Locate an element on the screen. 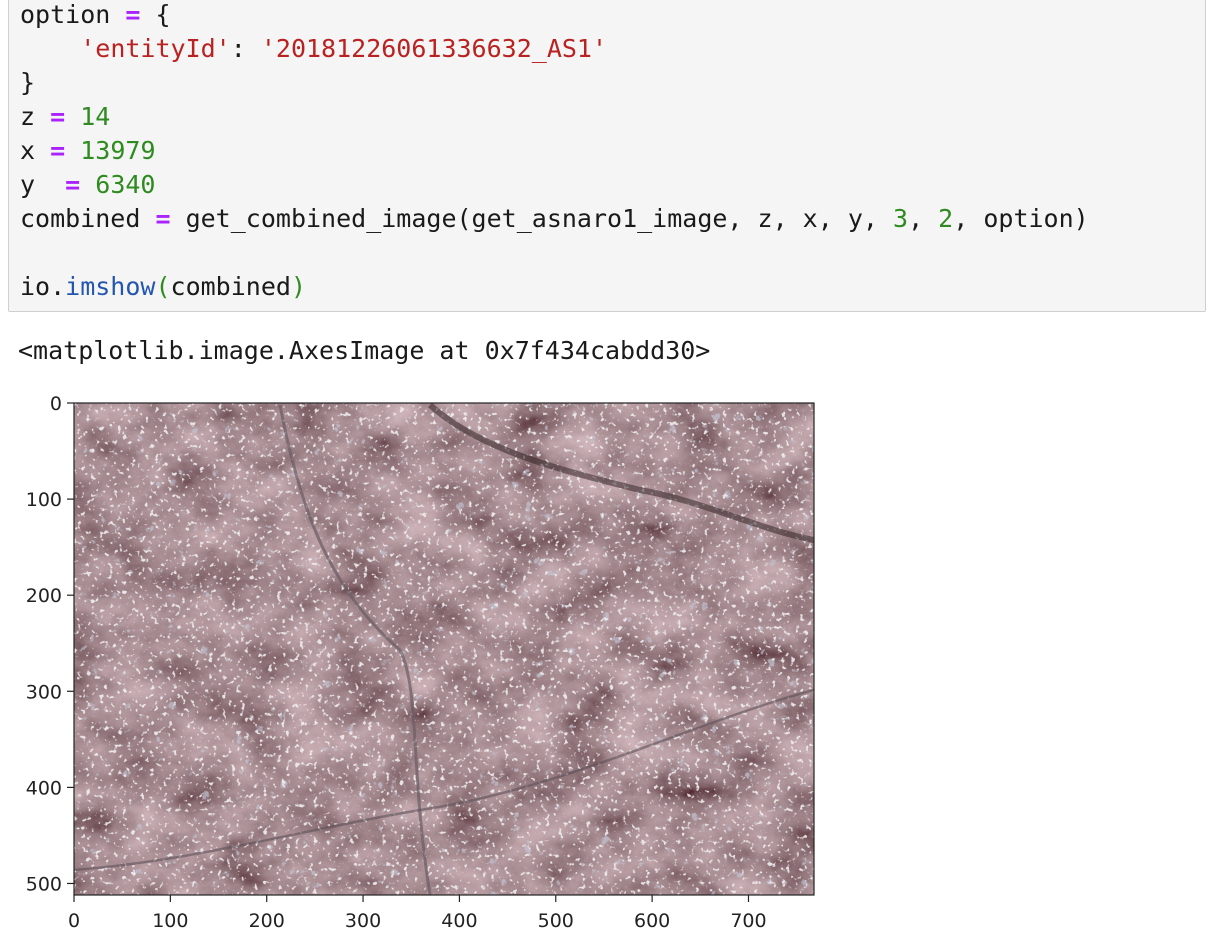 The image size is (1224, 948). code-line: option = { is located at coordinates (554, 16).